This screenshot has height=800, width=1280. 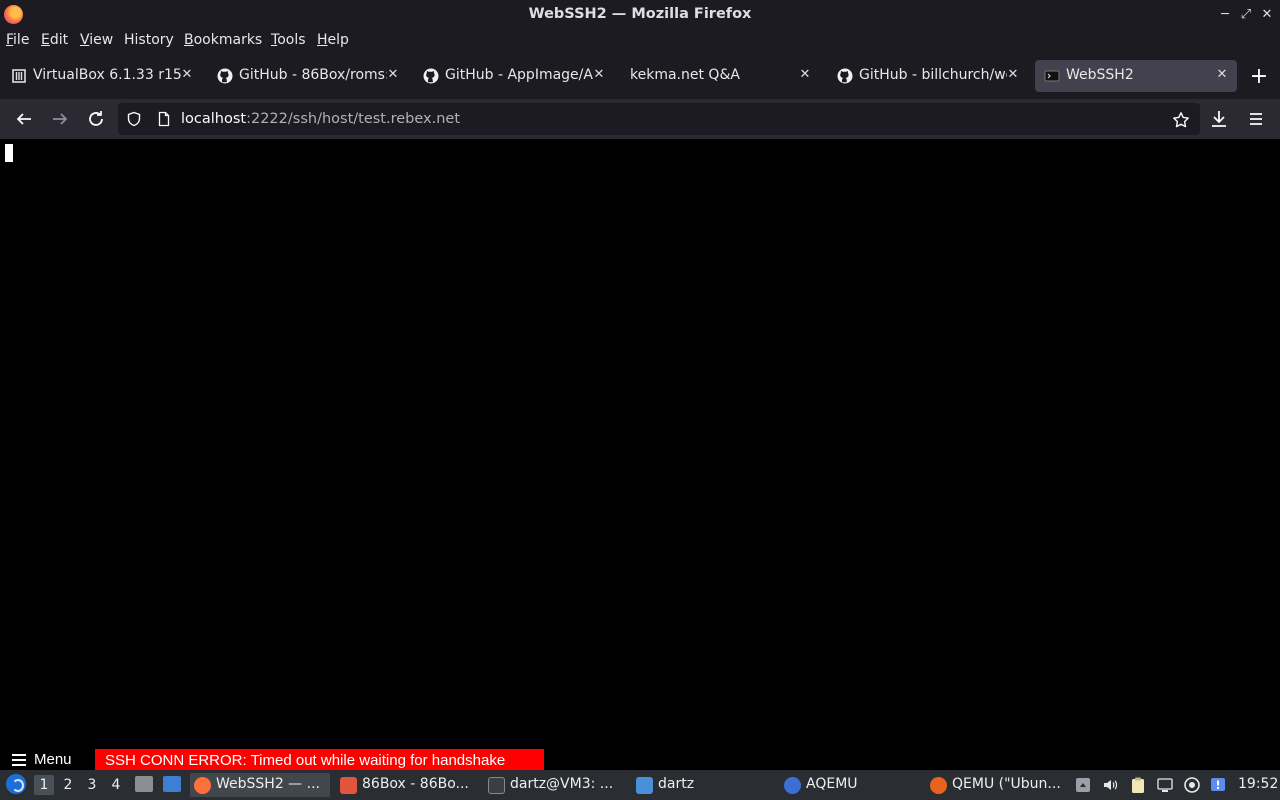 I want to click on start-menu-icon, so click(x=16, y=784).